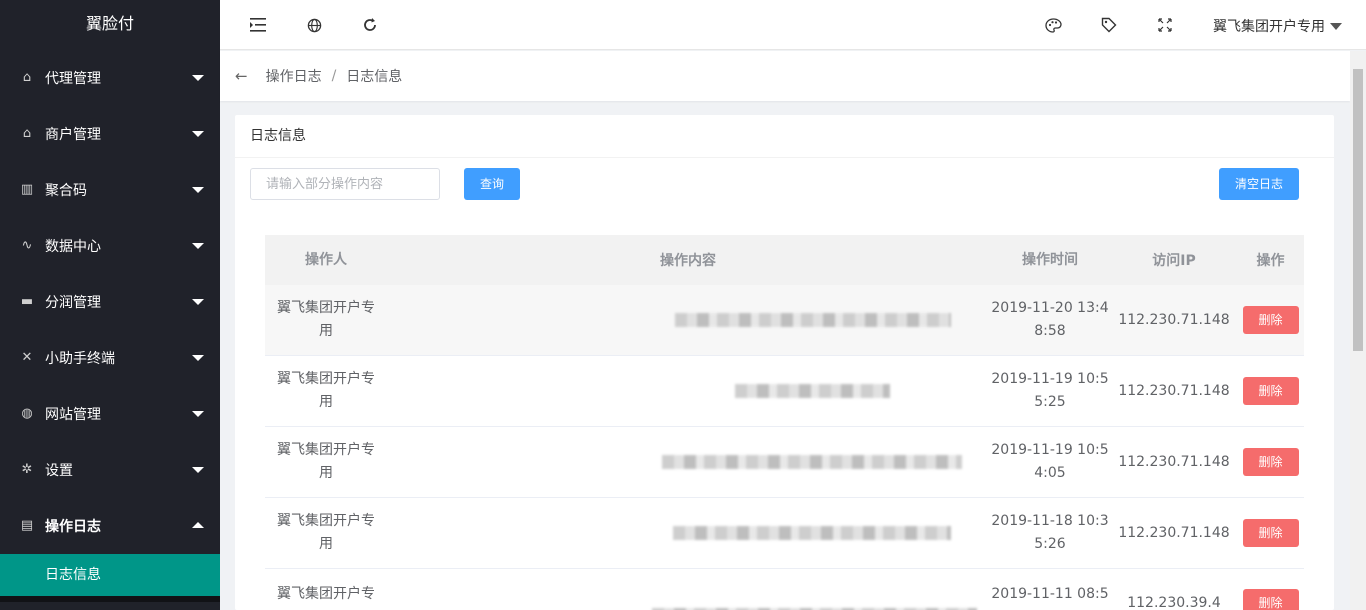 The height and width of the screenshot is (610, 1366). What do you see at coordinates (198, 525) in the screenshot?
I see `chevron-up-icon` at bounding box center [198, 525].